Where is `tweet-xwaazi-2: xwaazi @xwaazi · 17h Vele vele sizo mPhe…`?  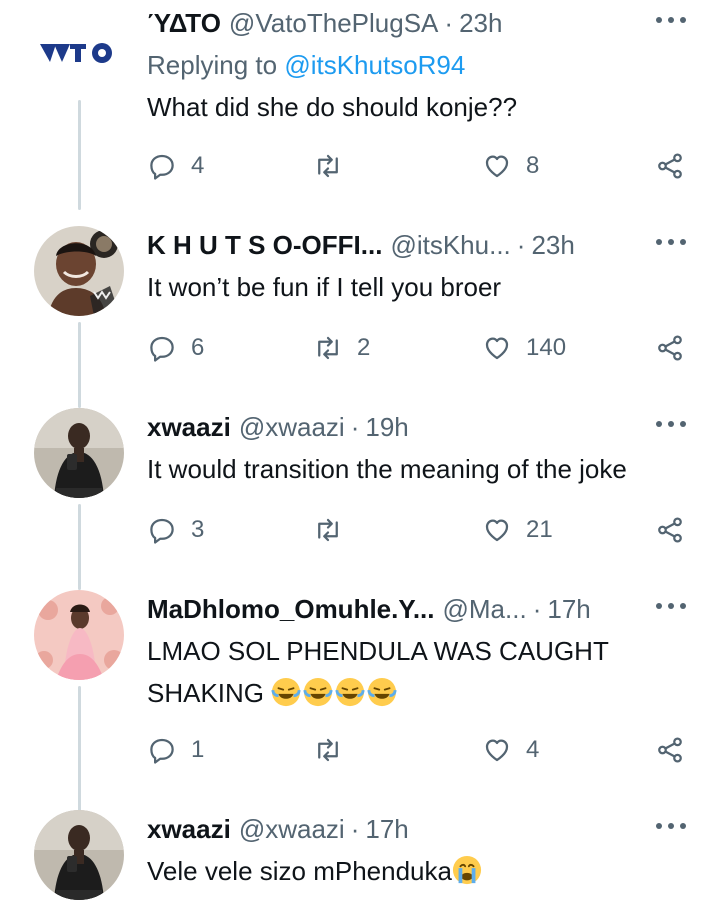 tweet-xwaazi-2: xwaazi @xwaazi · 17h Vele vele sizo mPhe… is located at coordinates (360, 861).